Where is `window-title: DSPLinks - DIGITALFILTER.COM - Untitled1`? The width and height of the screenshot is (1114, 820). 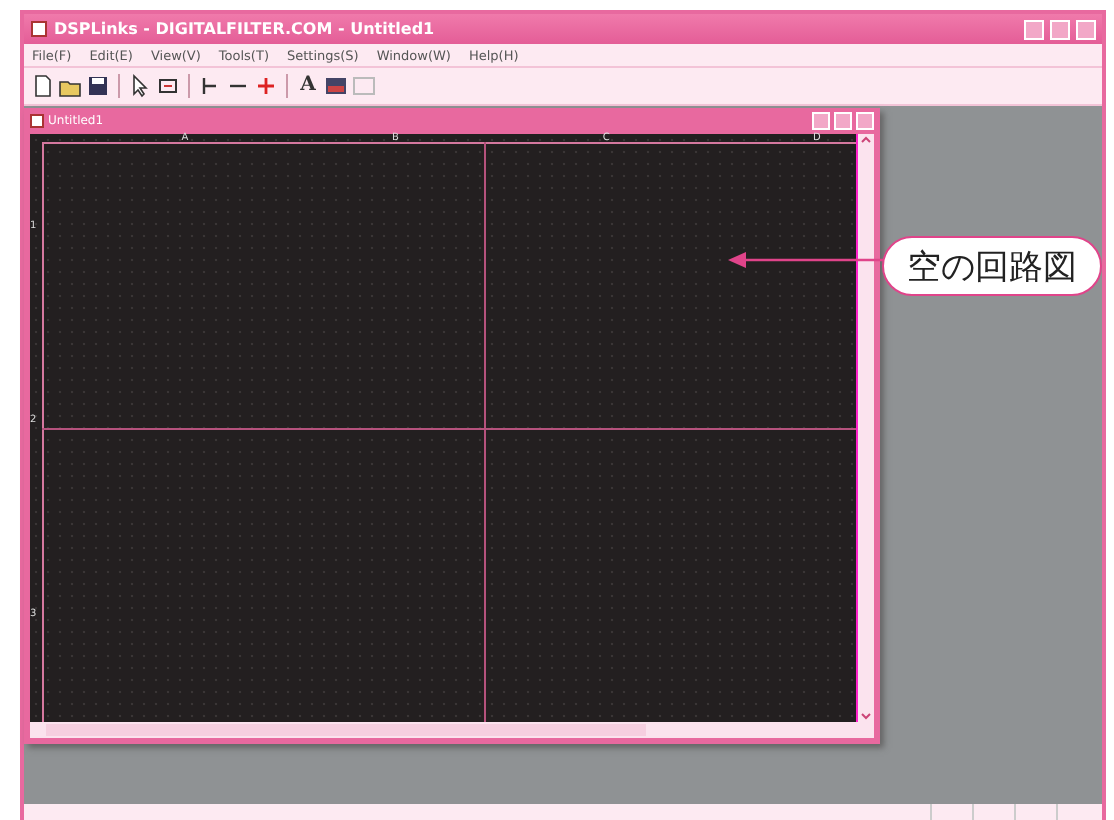
window-title: DSPLinks - DIGITALFILTER.COM - Untitled1 is located at coordinates (245, 29).